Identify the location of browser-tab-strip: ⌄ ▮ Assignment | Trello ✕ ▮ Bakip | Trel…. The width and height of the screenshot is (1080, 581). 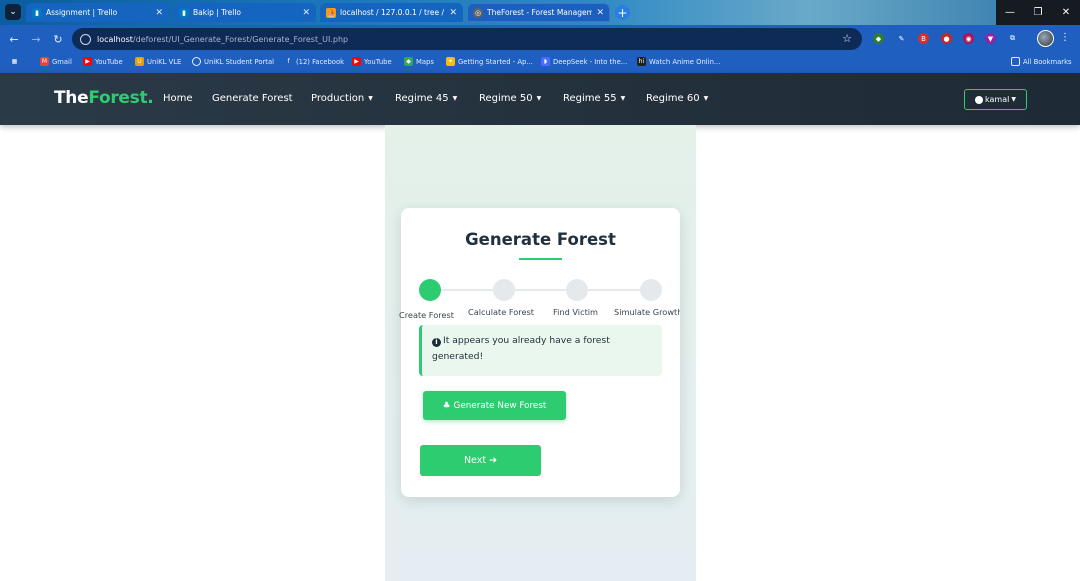
(540, 12).